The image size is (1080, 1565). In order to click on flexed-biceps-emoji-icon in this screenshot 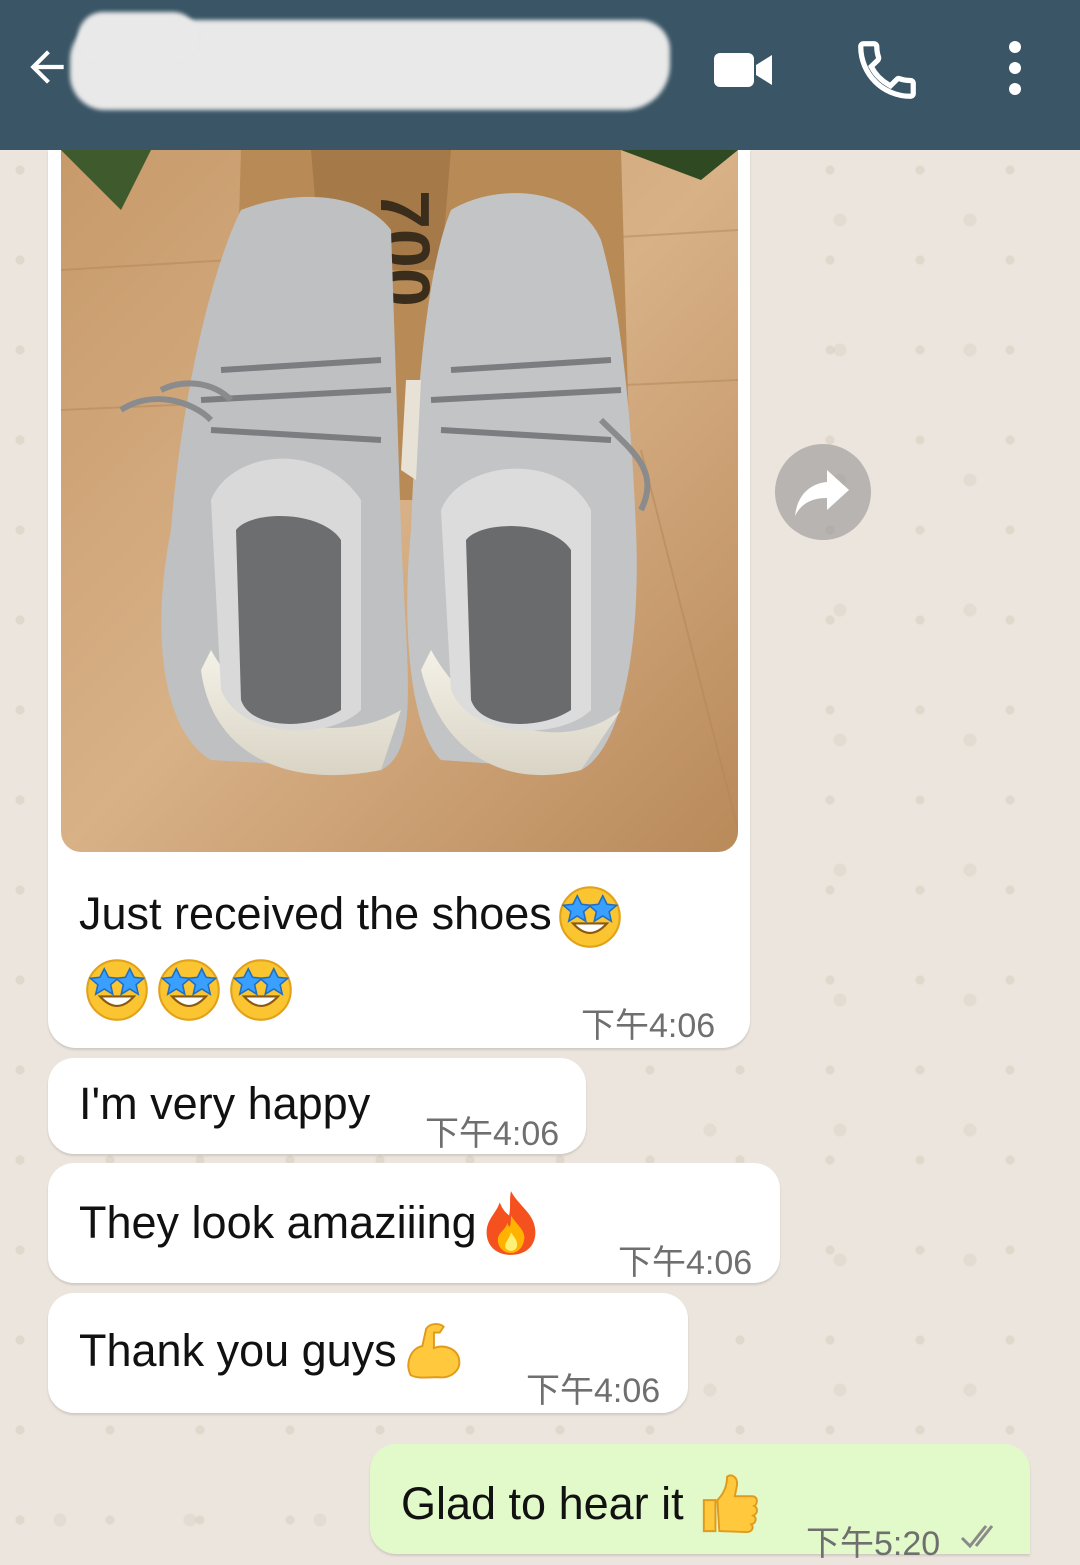, I will do `click(432, 1350)`.